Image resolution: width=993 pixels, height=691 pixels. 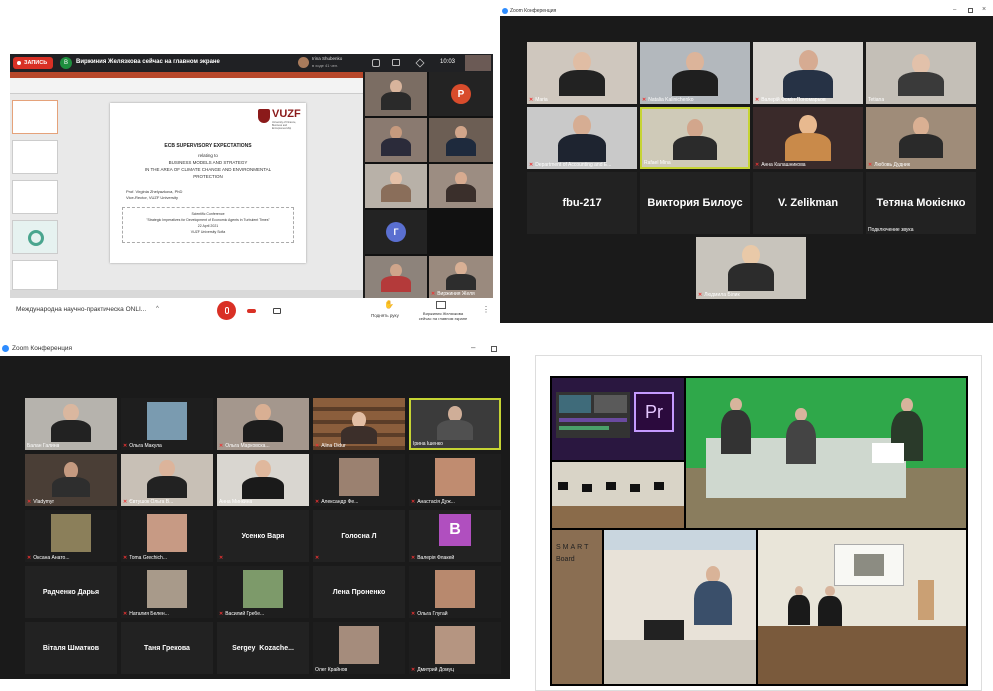 I want to click on tile-name: ✕ Дмитрий Домуц, so click(x=432, y=670).